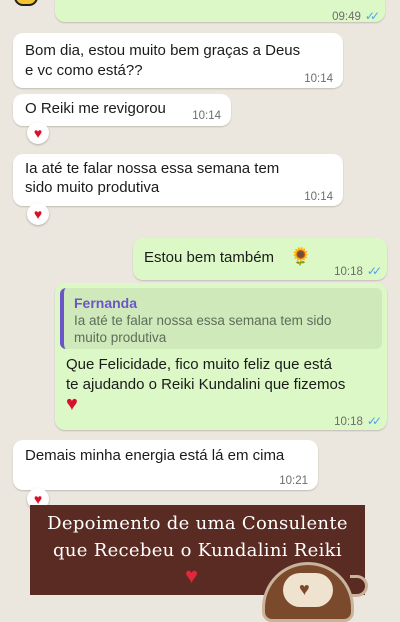 The height and width of the screenshot is (622, 400). I want to click on quoted-author: Fernanda, so click(106, 303).